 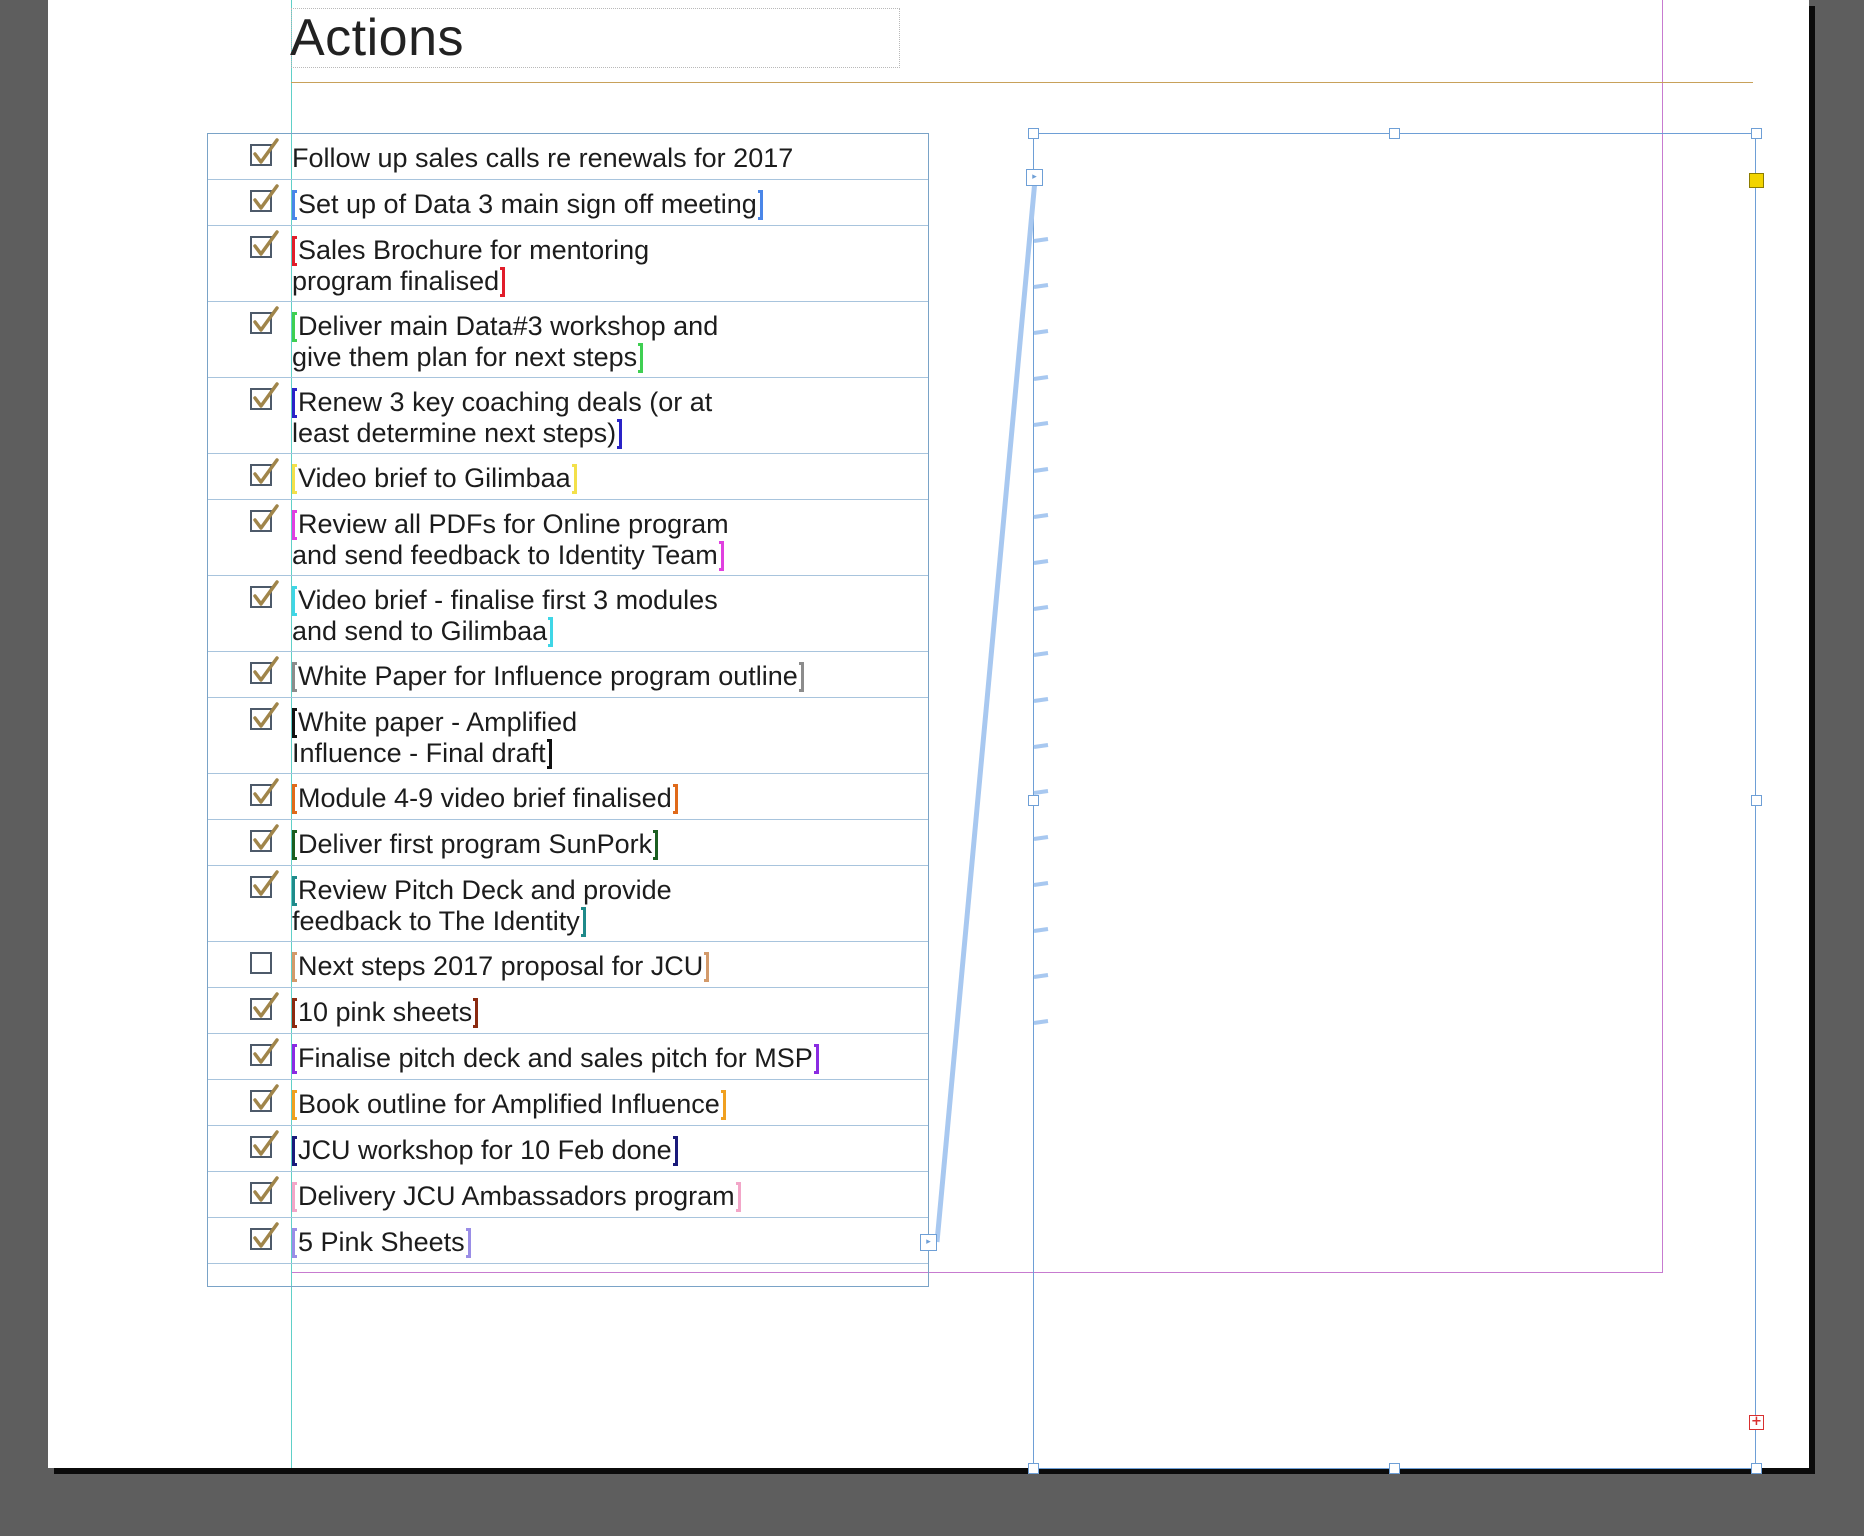 I want to click on frame-handle-top-right, so click(x=1756, y=133).